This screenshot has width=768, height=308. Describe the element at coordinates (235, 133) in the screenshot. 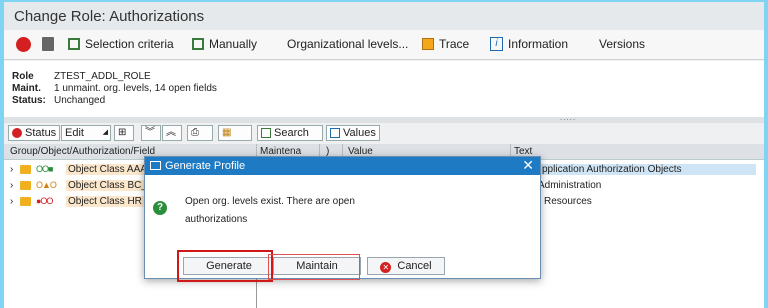

I see `layout-button: ▦` at that location.